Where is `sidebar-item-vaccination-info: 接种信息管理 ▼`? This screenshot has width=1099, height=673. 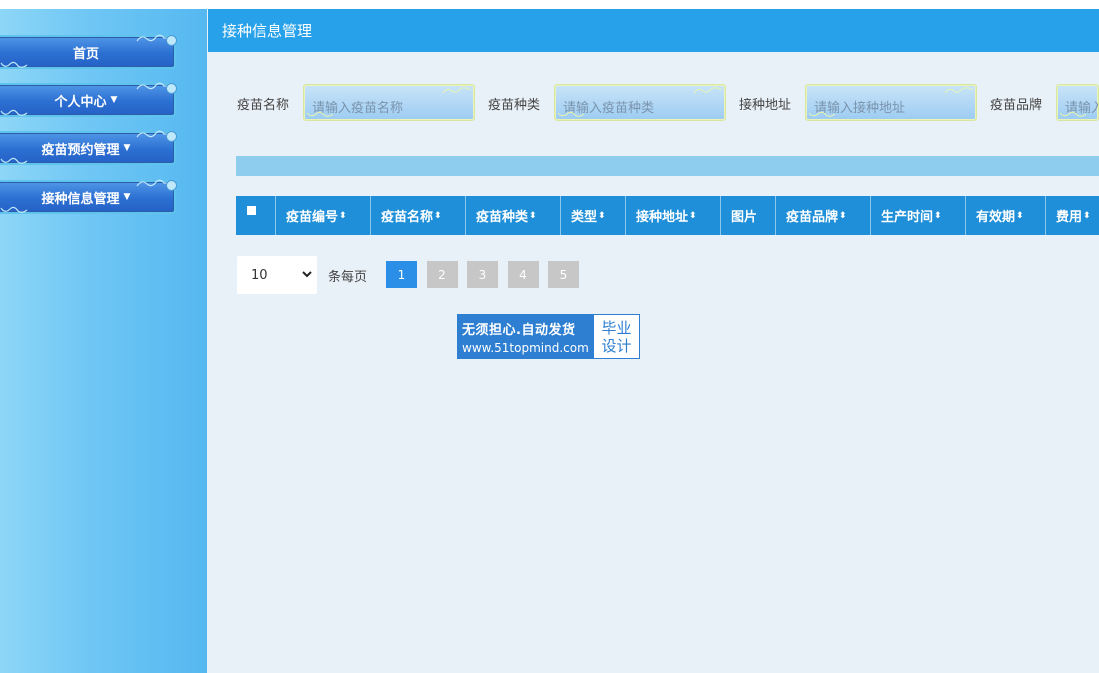 sidebar-item-vaccination-info: 接种信息管理 ▼ is located at coordinates (88, 196).